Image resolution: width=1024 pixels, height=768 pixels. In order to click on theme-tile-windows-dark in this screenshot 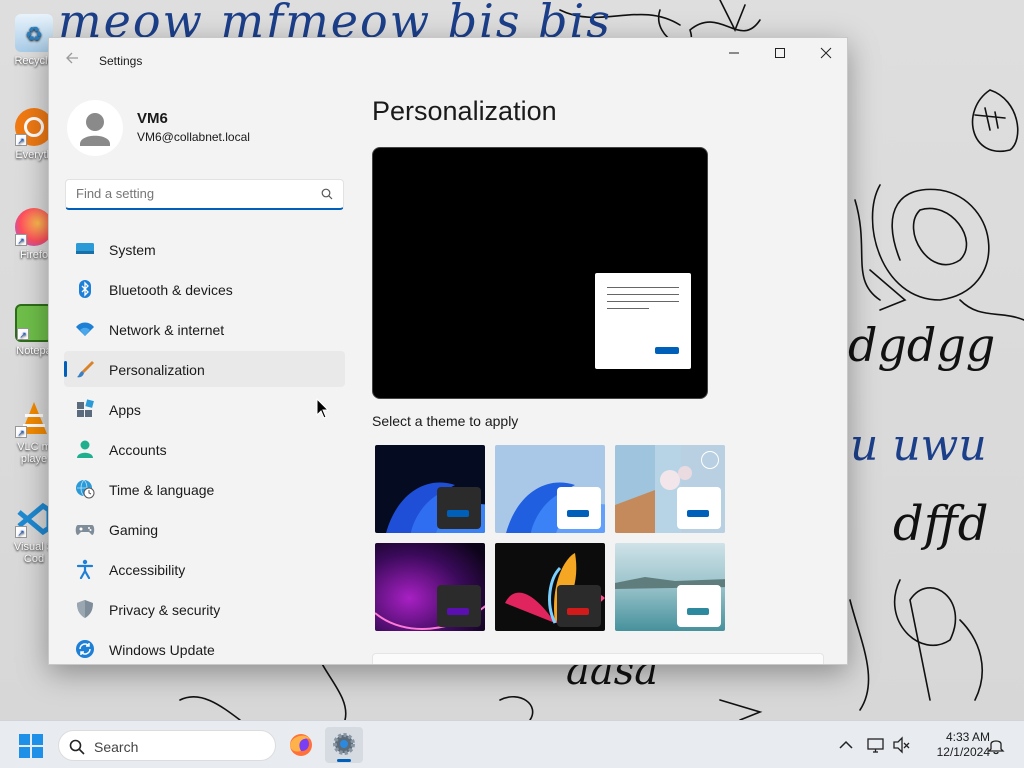, I will do `click(430, 489)`.